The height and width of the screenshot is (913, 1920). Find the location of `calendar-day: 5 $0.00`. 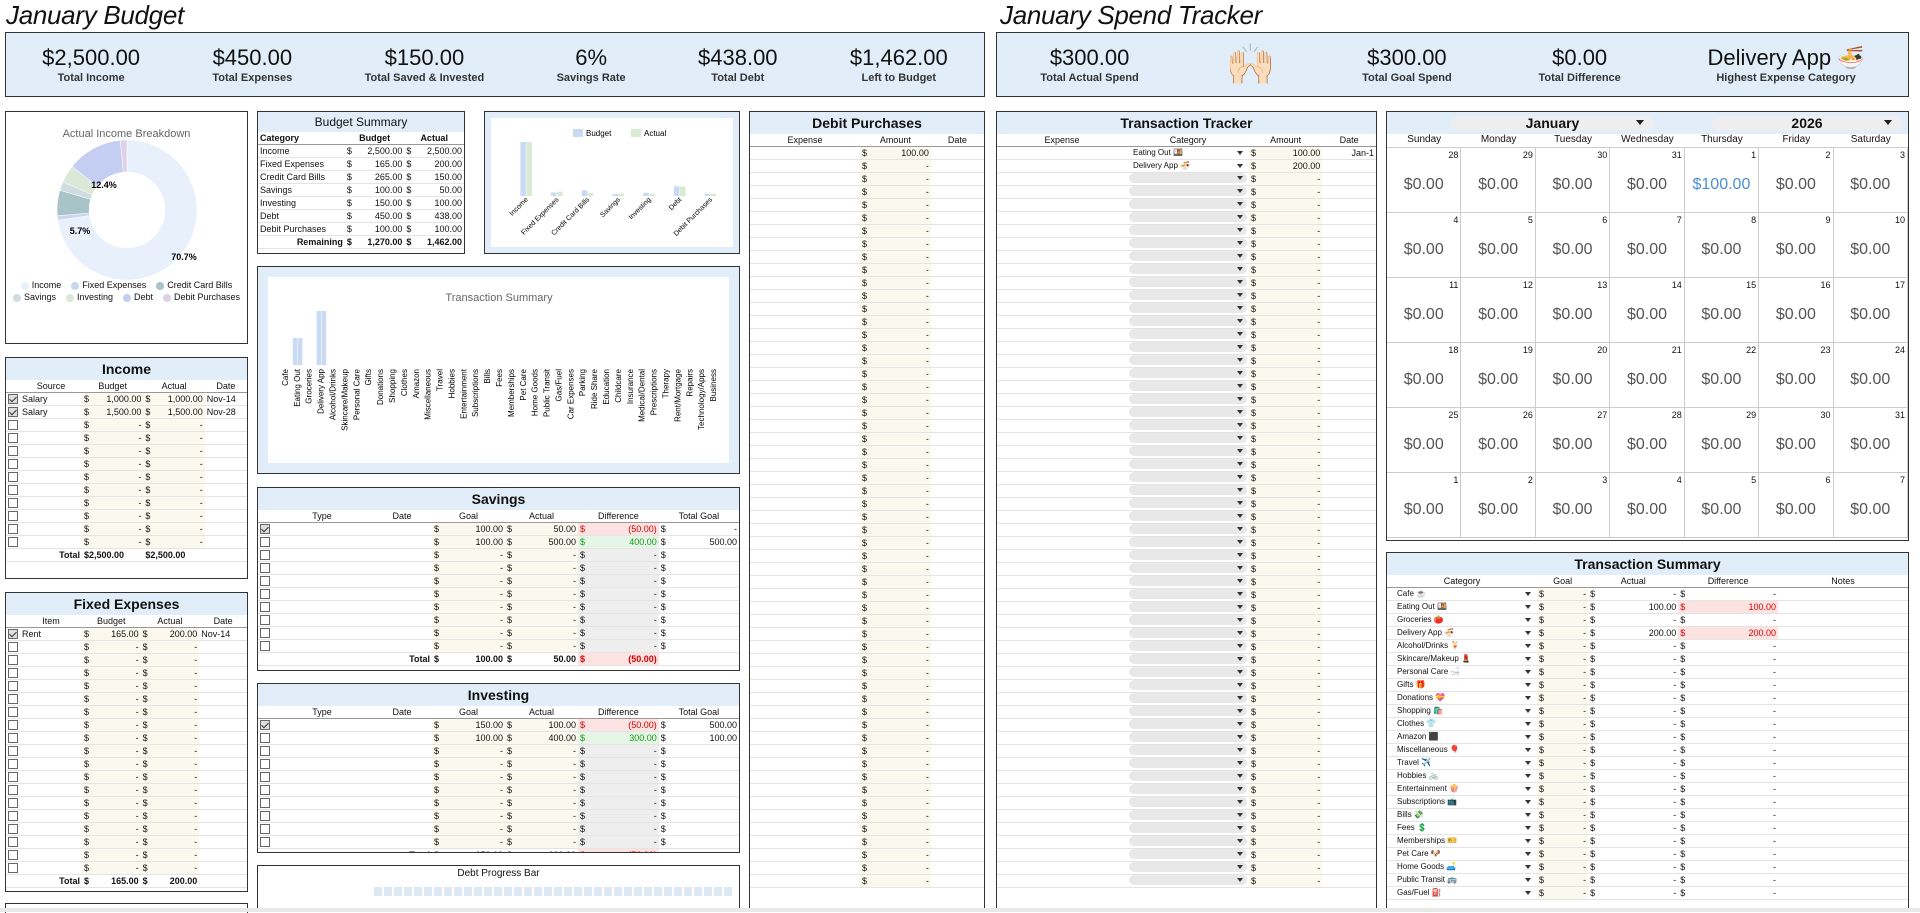

calendar-day: 5 $0.00 is located at coordinates (1498, 245).